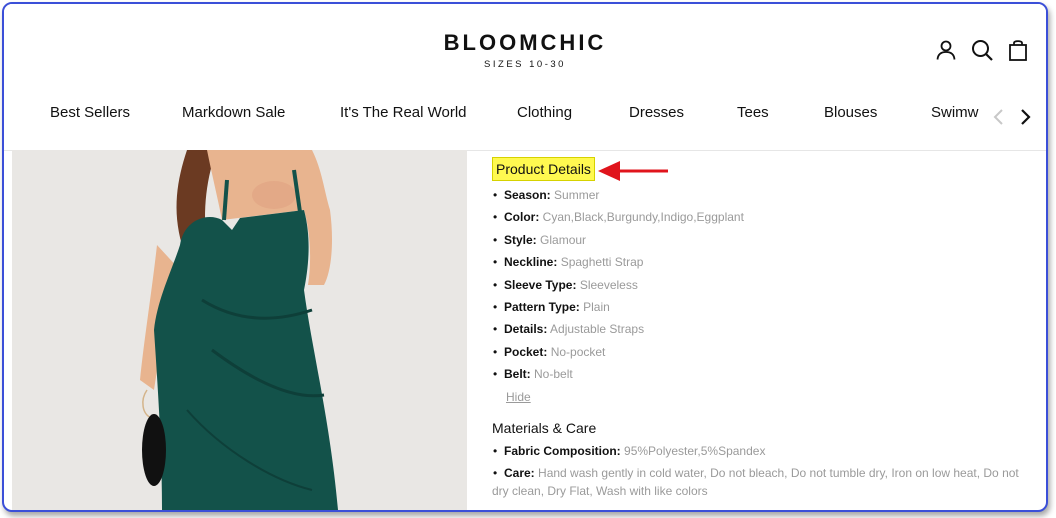  Describe the element at coordinates (1018, 50) in the screenshot. I see `shopping-bag-icon` at that location.